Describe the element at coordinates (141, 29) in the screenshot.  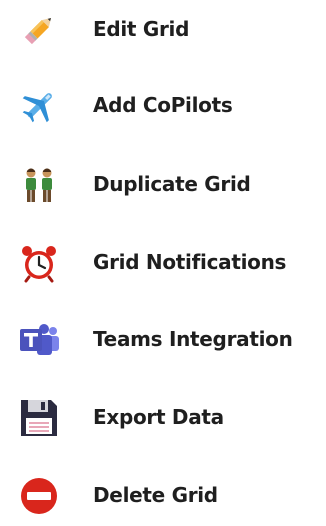
I see `edit-grid-label: Edit Grid` at that location.